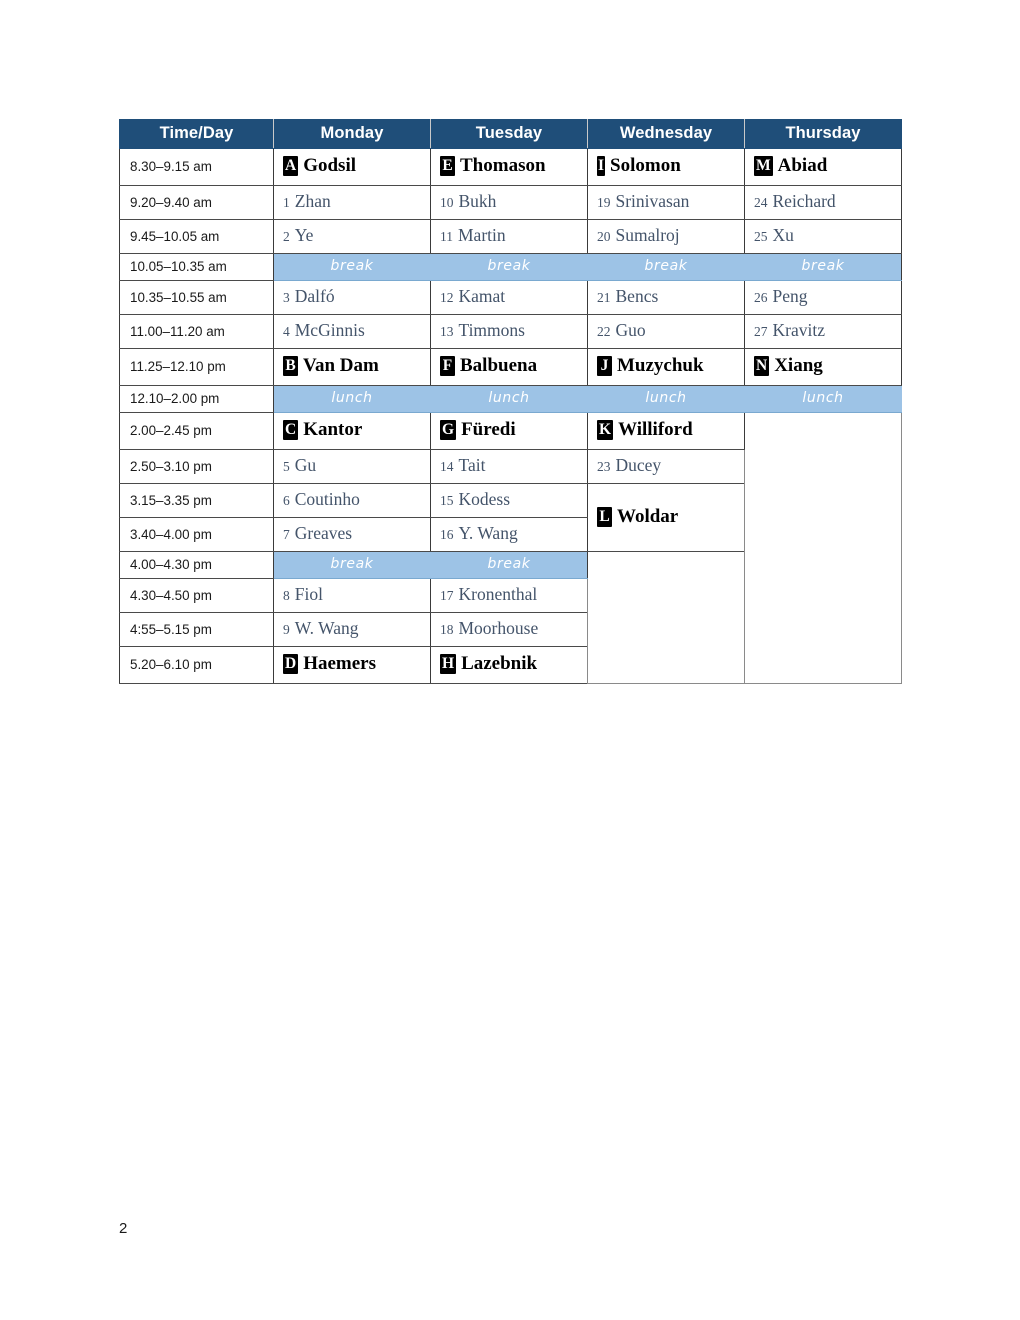 The image size is (1020, 1320). What do you see at coordinates (196, 236) in the screenshot?
I see `time-slot-label: 9.45–10.05 am` at bounding box center [196, 236].